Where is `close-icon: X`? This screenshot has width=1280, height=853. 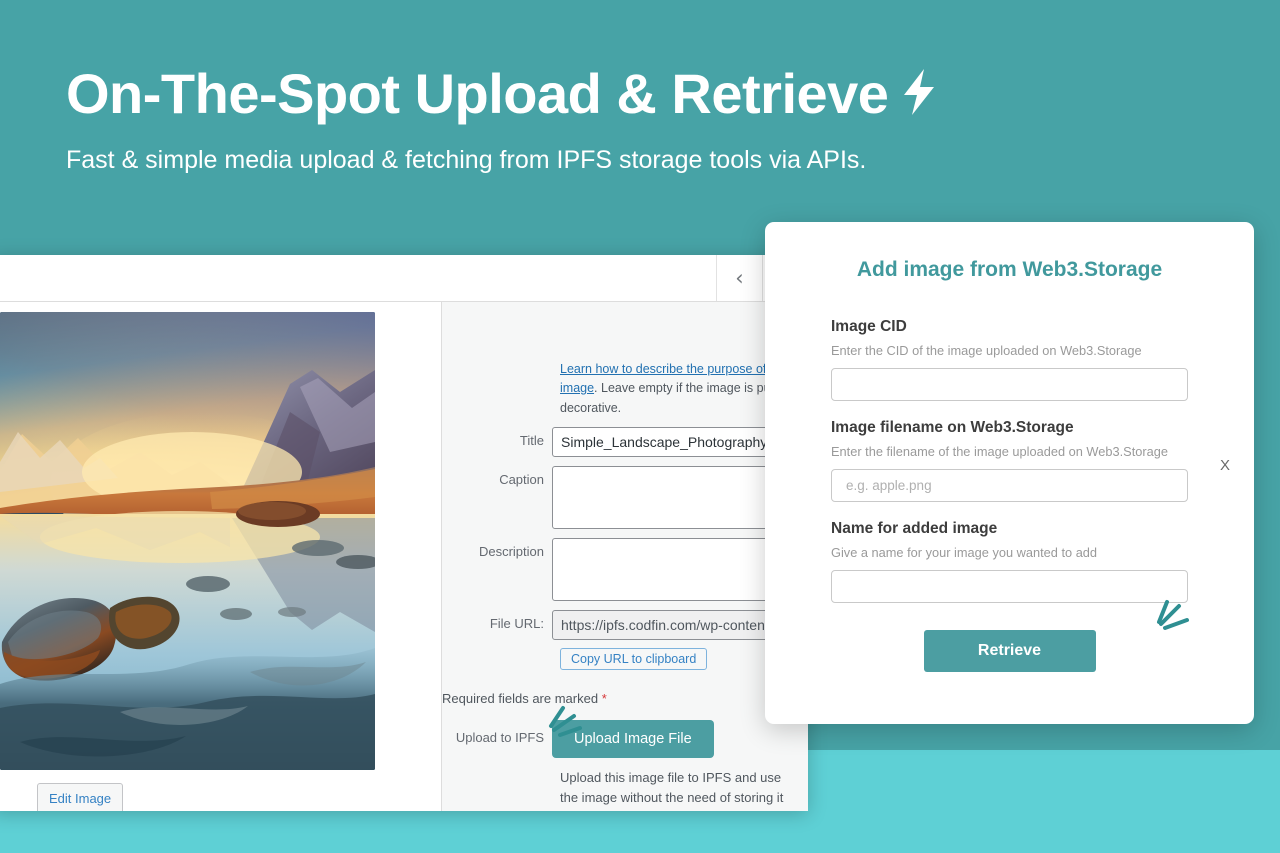
close-icon: X is located at coordinates (1225, 465).